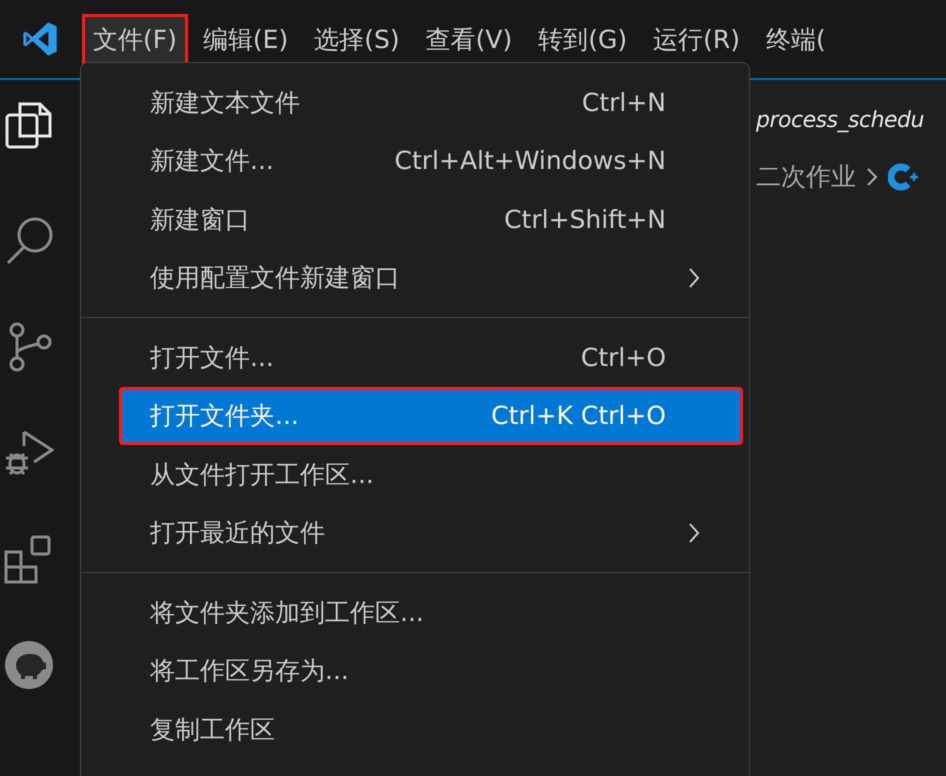  I want to click on menu-item: 使用配置文件新建窗口, so click(415, 277).